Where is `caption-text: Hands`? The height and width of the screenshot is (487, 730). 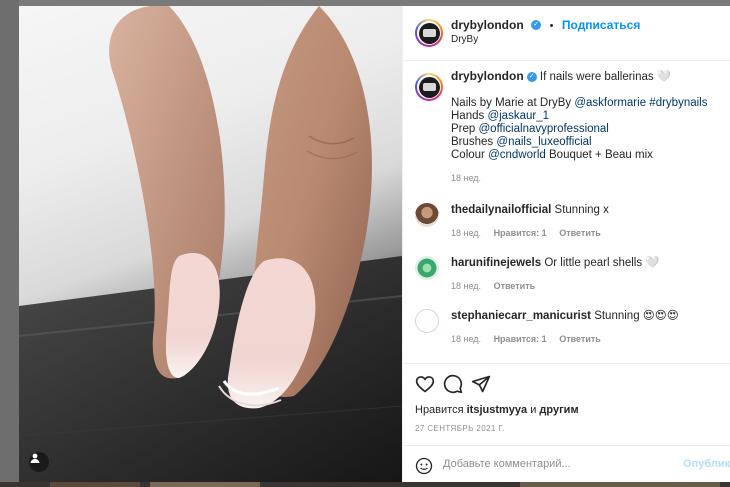 caption-text: Hands is located at coordinates (468, 116).